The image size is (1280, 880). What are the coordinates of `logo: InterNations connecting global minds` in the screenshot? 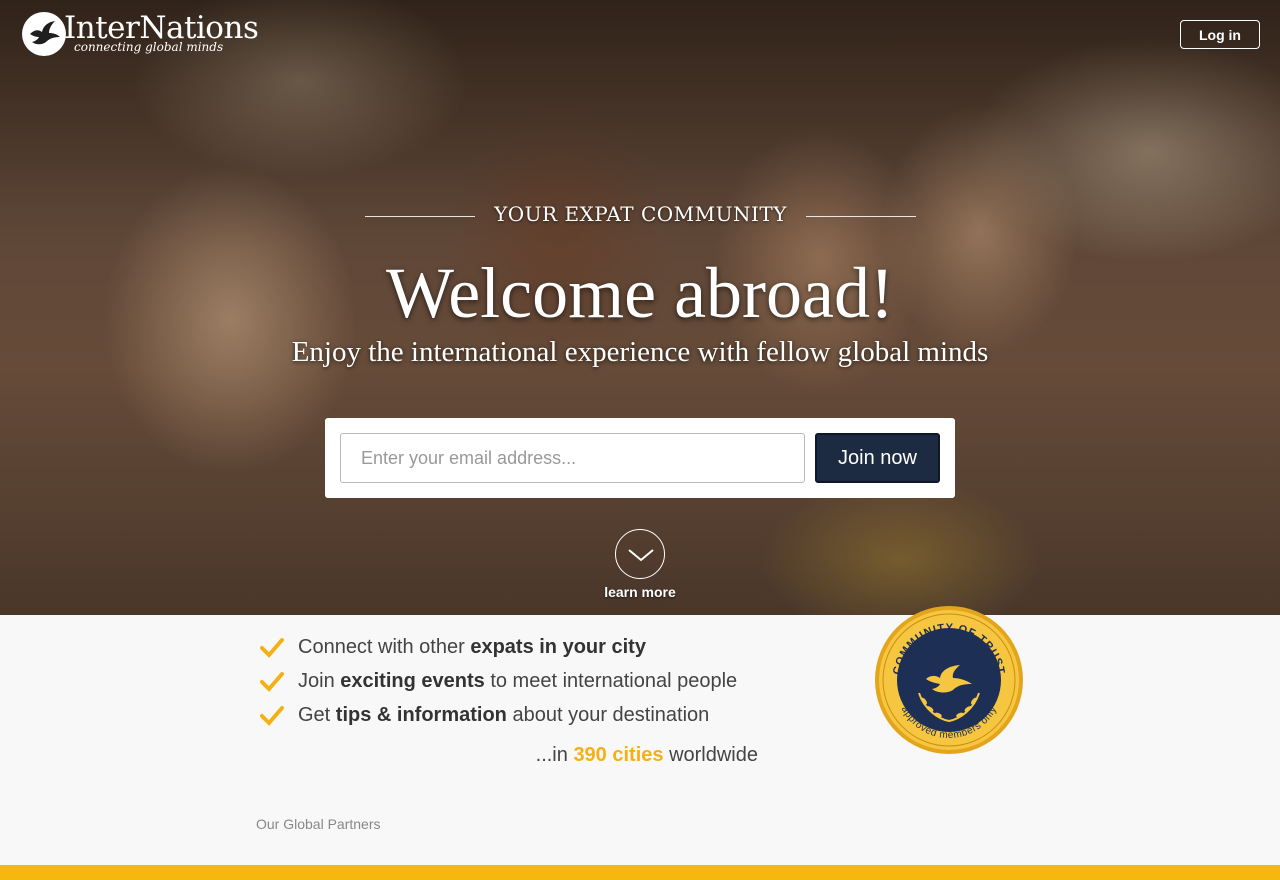 It's located at (140, 35).